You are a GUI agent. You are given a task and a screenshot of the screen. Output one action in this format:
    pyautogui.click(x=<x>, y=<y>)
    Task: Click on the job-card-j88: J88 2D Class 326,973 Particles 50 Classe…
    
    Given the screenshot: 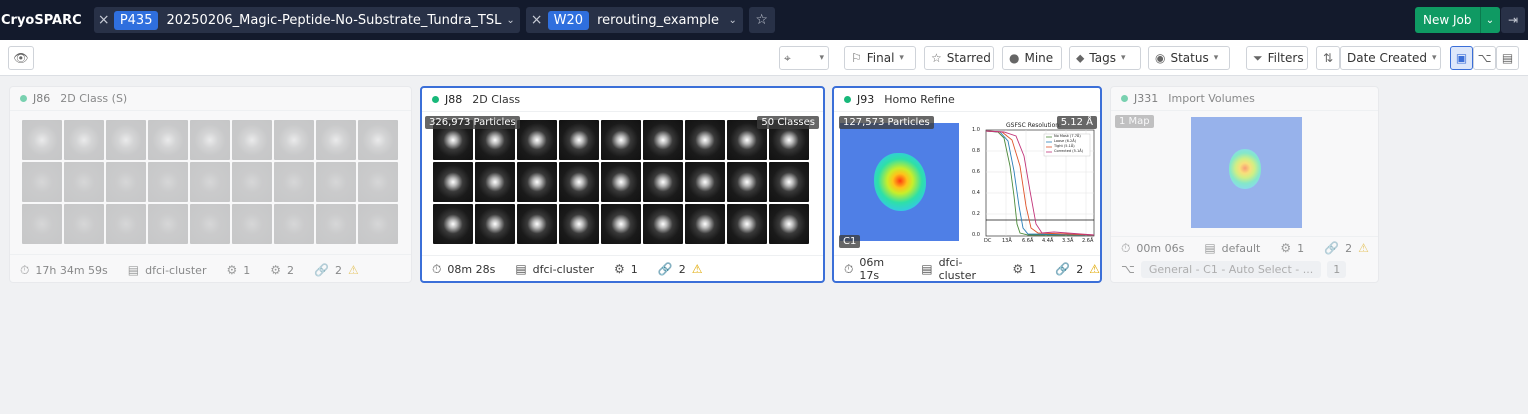 What is the action you would take?
    pyautogui.click(x=622, y=184)
    